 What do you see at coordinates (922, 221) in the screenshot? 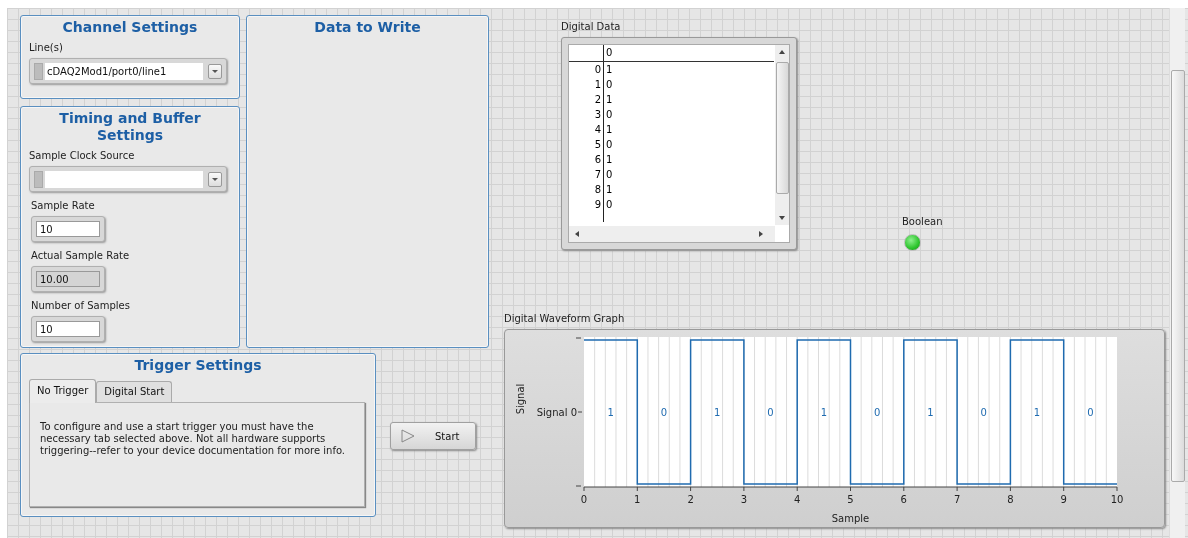
I see `led-label: Boolean` at bounding box center [922, 221].